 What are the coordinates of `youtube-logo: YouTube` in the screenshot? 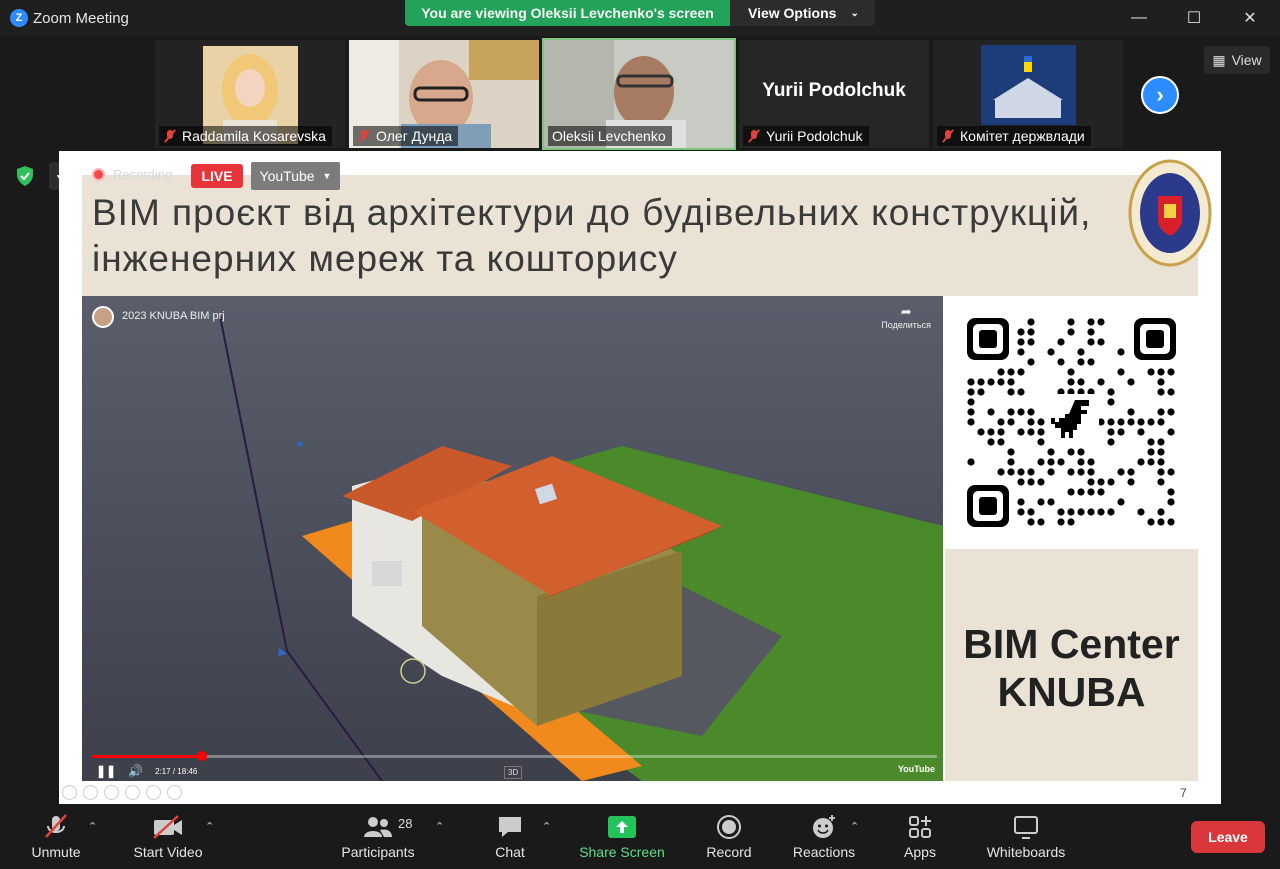 It's located at (916, 769).